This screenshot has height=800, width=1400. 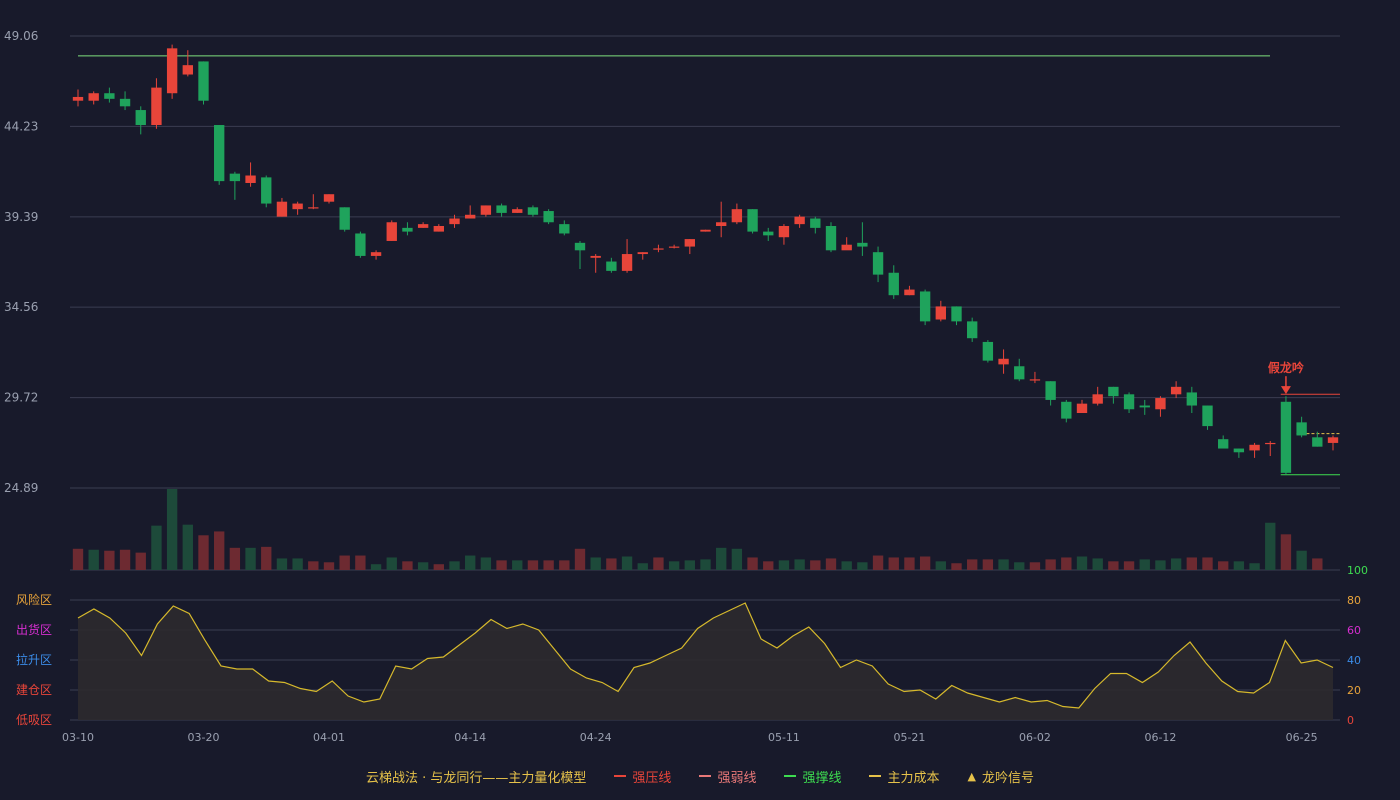 What do you see at coordinates (913, 778) in the screenshot?
I see `legend-label: 主力成本` at bounding box center [913, 778].